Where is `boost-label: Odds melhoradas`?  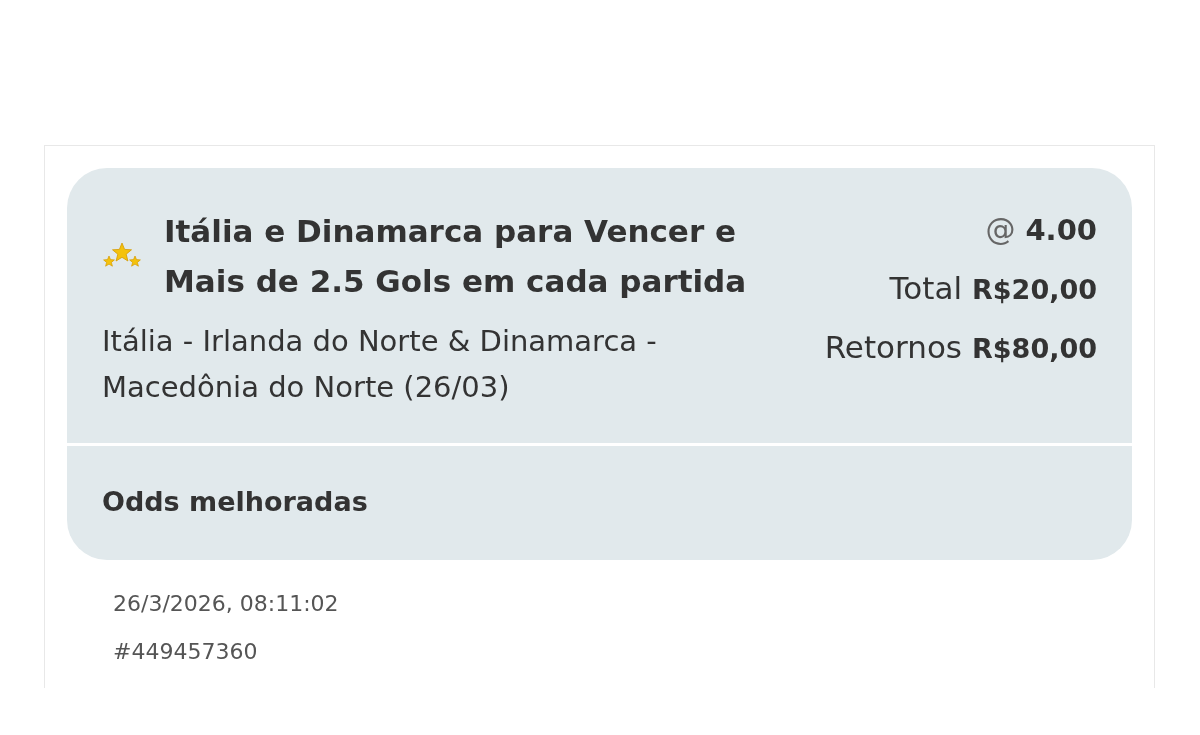 boost-label: Odds melhoradas is located at coordinates (235, 502).